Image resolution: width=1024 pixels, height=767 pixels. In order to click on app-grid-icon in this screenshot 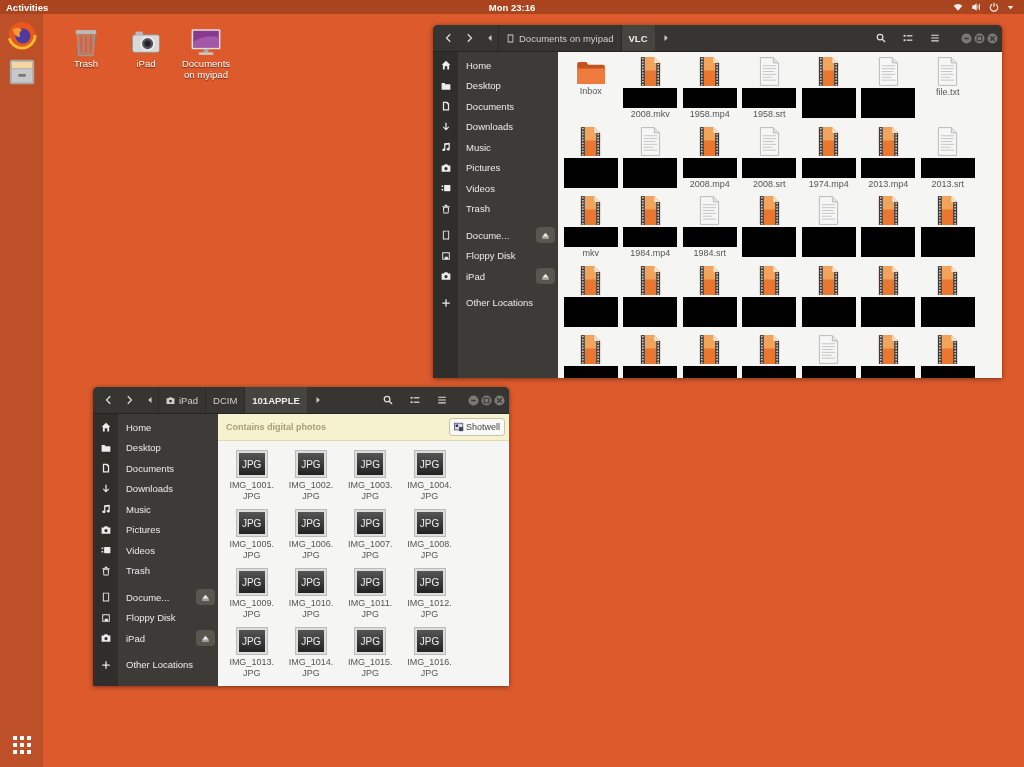, I will do `click(21, 745)`.